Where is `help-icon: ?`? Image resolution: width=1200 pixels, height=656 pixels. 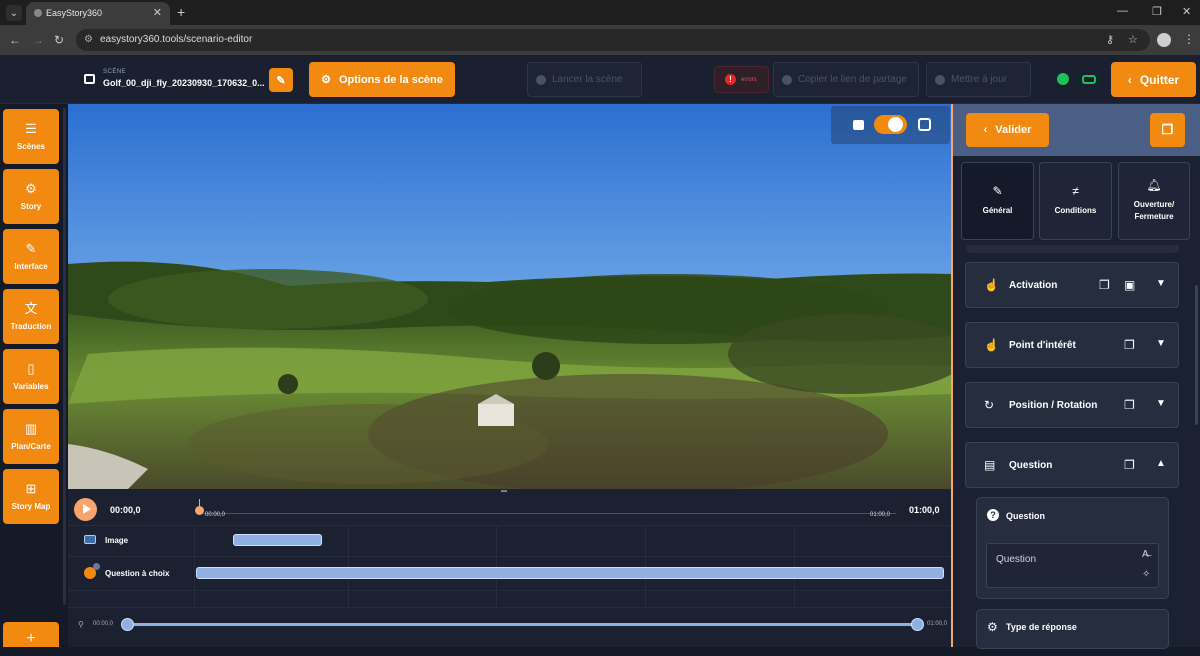
help-icon: ? is located at coordinates (993, 515).